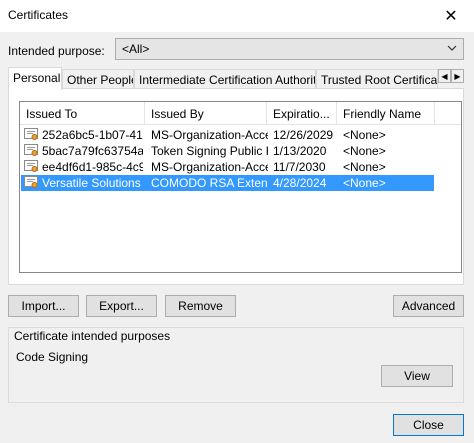  I want to click on advanced-button: Advanced, so click(428, 306).